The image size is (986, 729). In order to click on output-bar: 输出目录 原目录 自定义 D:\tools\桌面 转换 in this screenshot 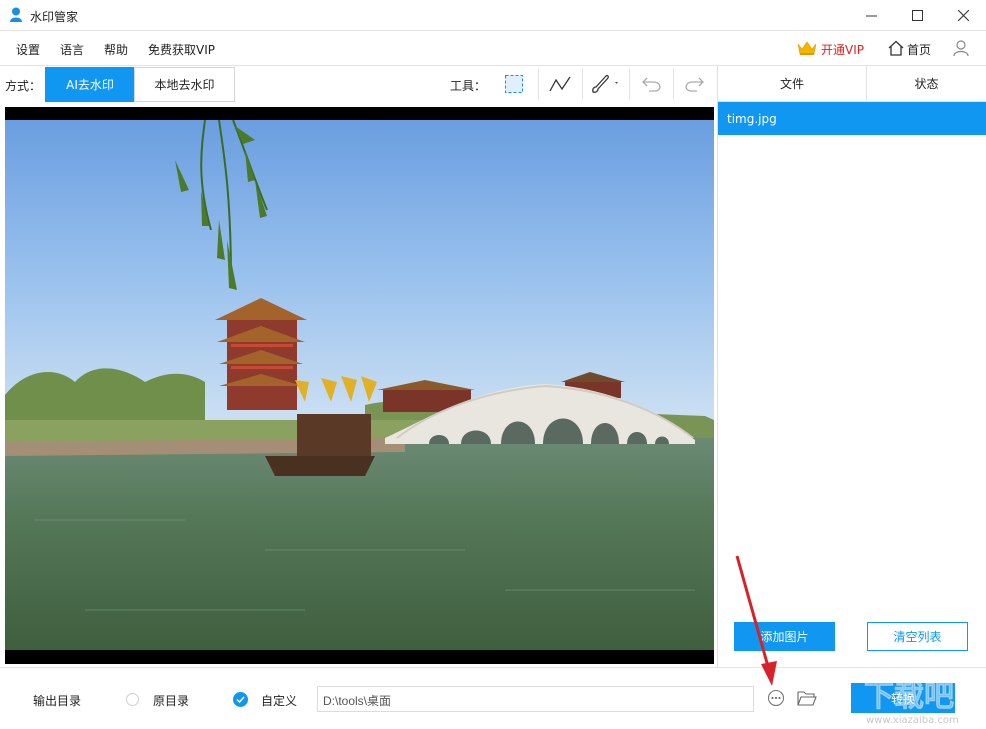, I will do `click(493, 698)`.